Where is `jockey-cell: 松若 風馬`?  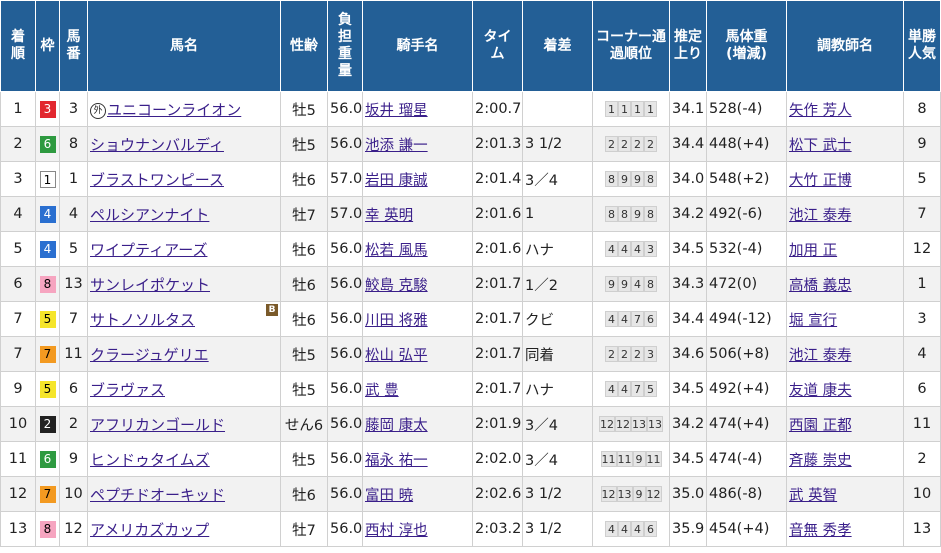 jockey-cell: 松若 風馬 is located at coordinates (417, 249).